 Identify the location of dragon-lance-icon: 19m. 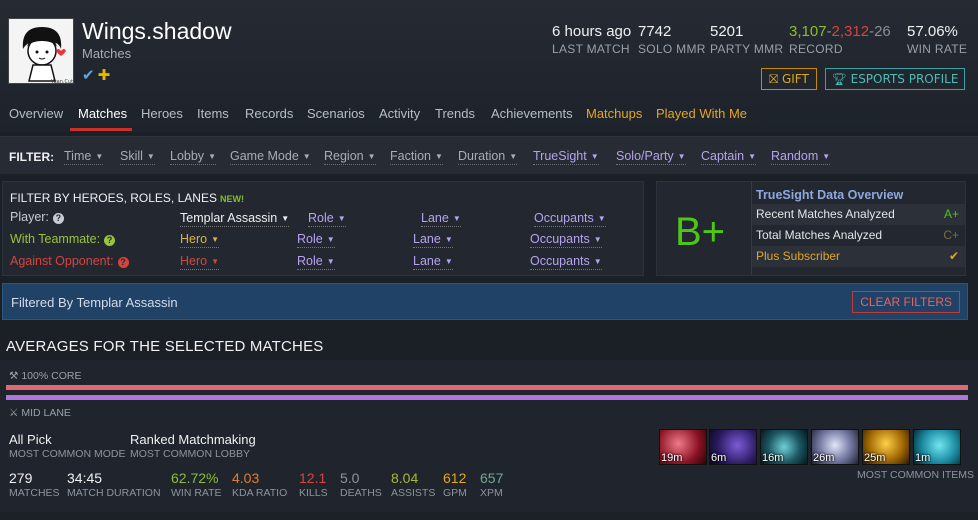
(683, 447).